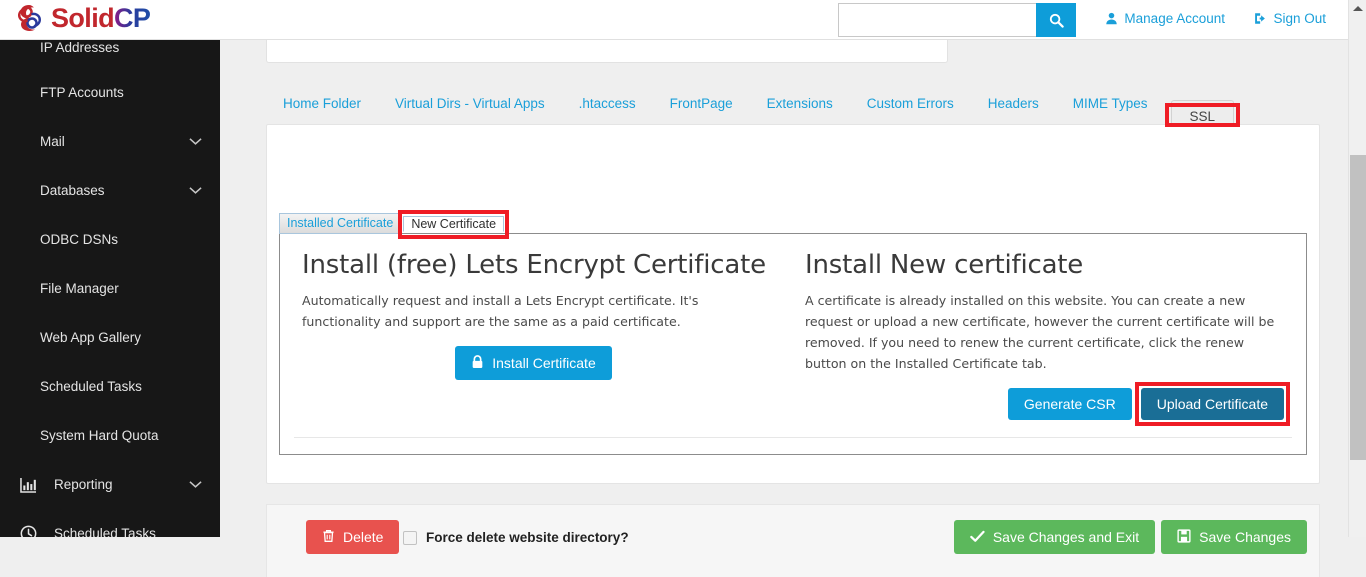 This screenshot has width=1366, height=577. What do you see at coordinates (52, 141) in the screenshot?
I see `sidebar-item-label: Mail` at bounding box center [52, 141].